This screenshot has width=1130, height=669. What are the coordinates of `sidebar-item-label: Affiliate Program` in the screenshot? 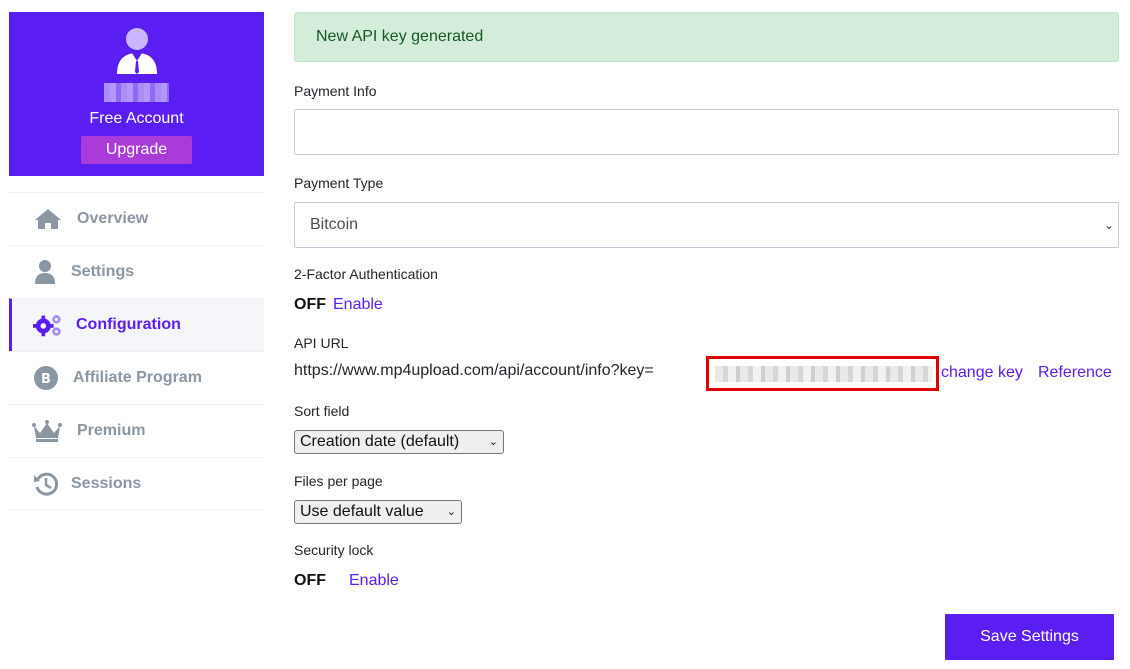 It's located at (137, 377).